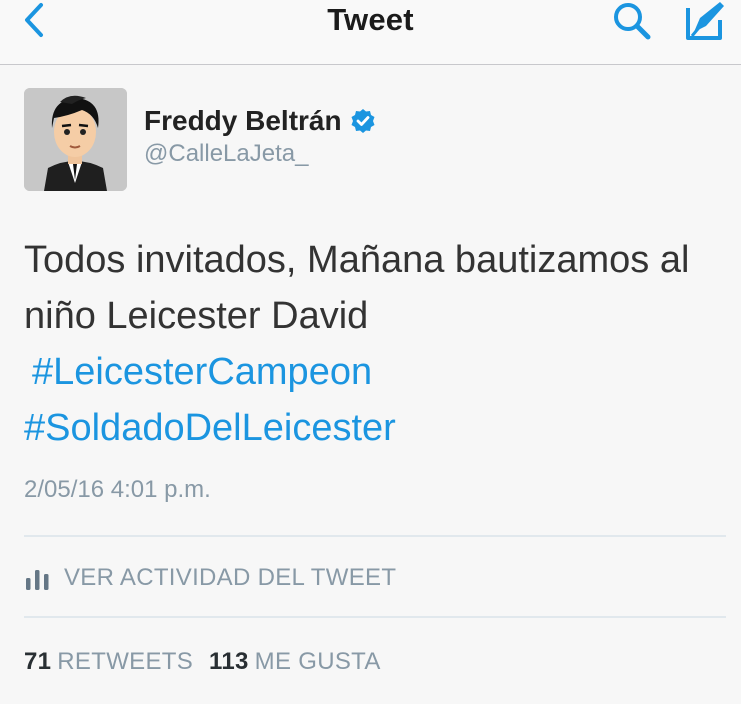 This screenshot has height=704, width=741. I want to click on compose-icon, so click(705, 22).